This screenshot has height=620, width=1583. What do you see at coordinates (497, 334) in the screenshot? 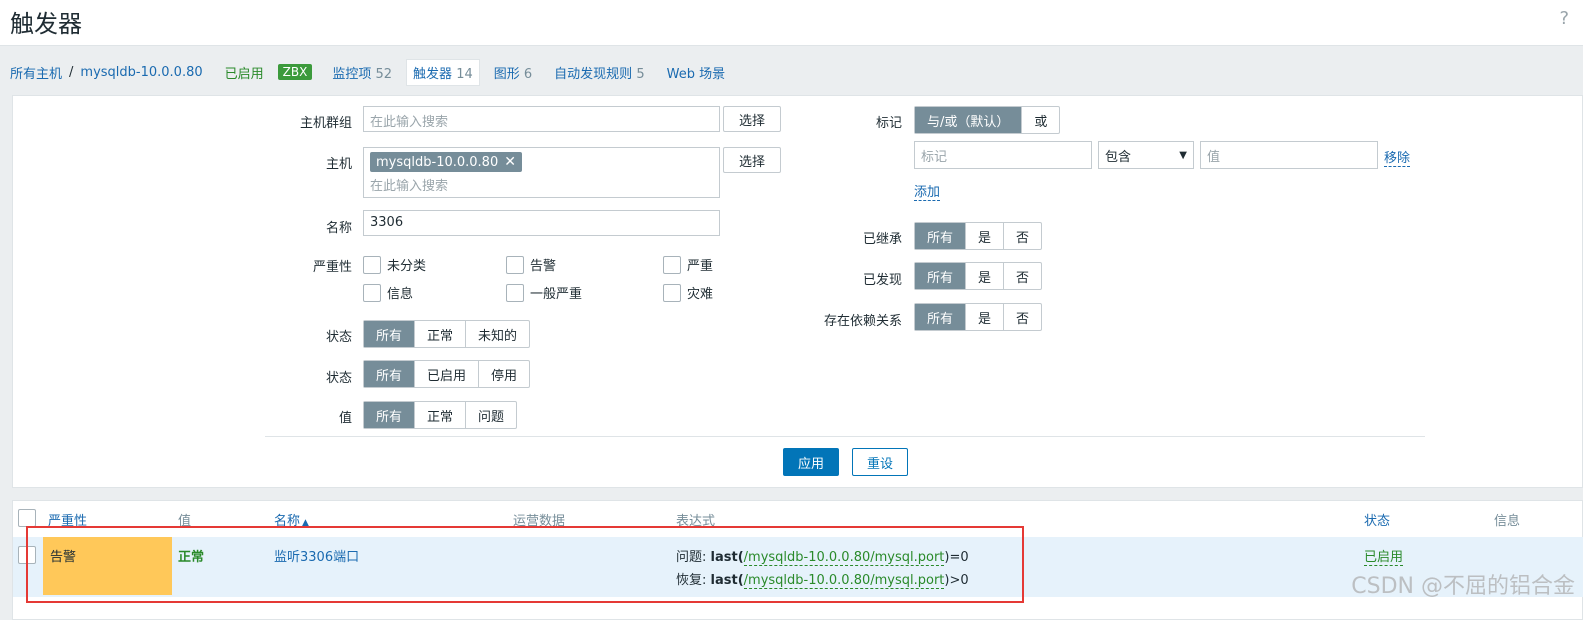
I see `state-option-unknown: 未知的` at bounding box center [497, 334].